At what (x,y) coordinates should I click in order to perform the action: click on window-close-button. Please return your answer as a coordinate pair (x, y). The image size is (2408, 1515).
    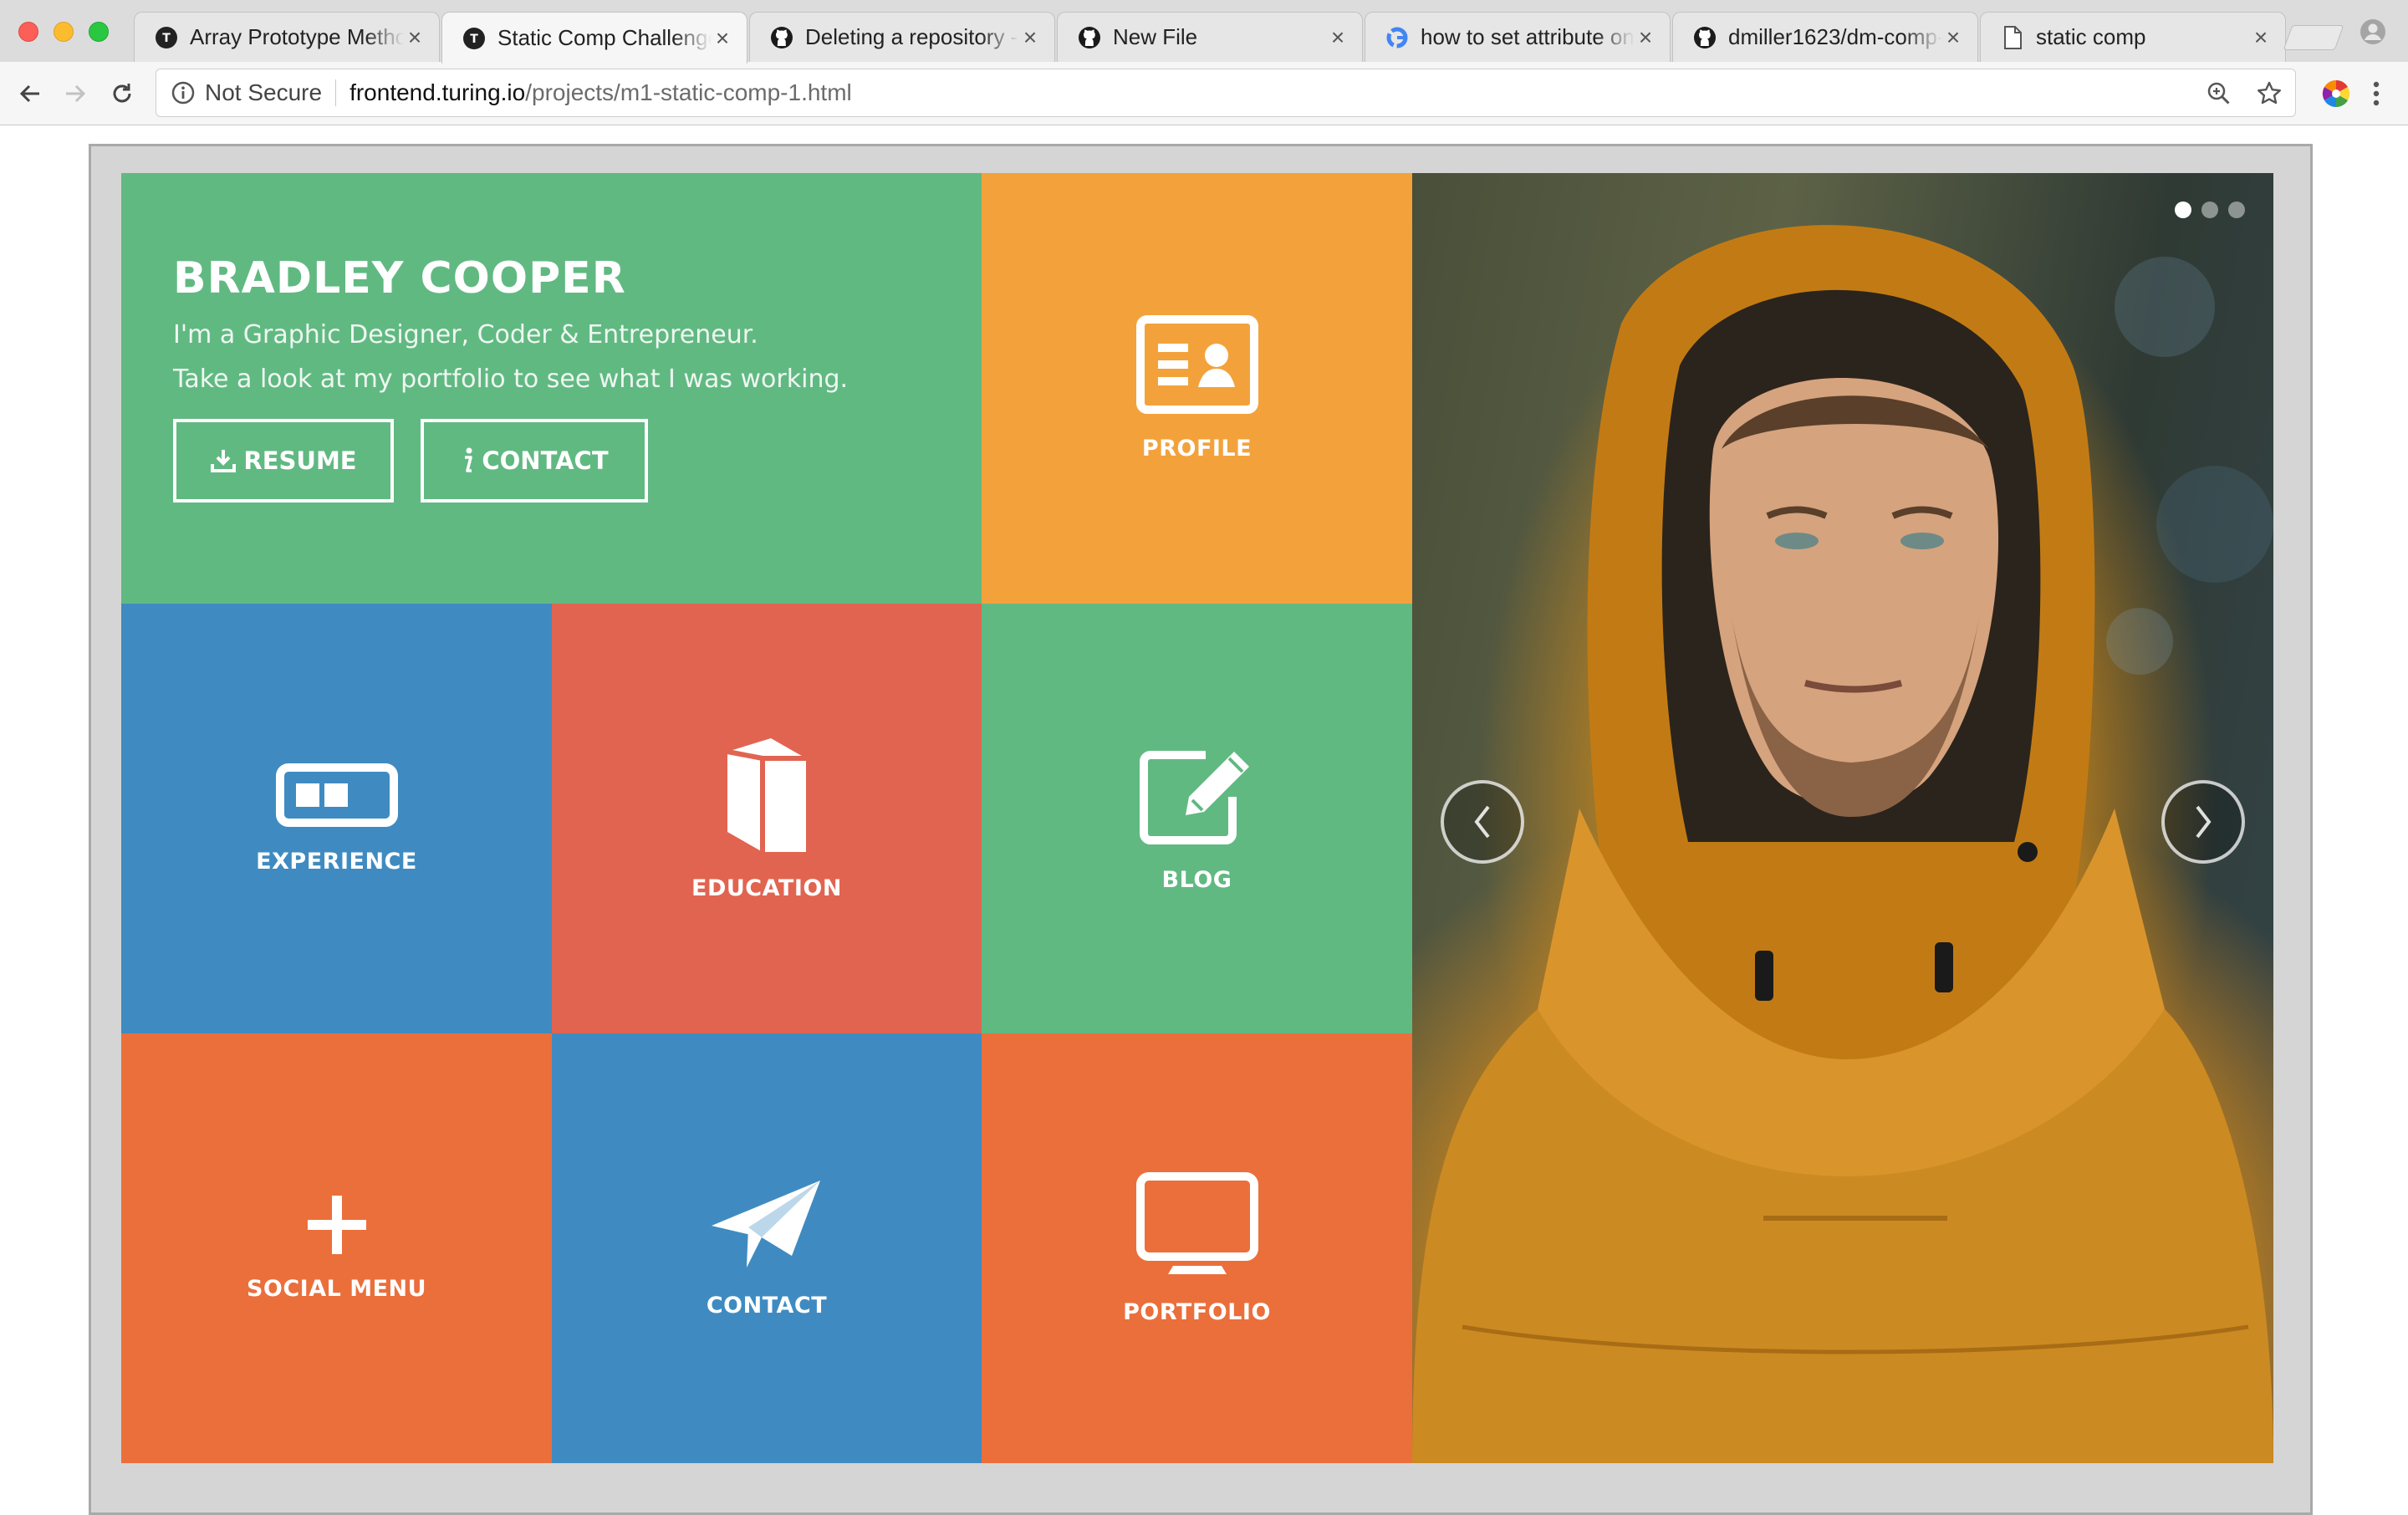
    Looking at the image, I should click on (28, 32).